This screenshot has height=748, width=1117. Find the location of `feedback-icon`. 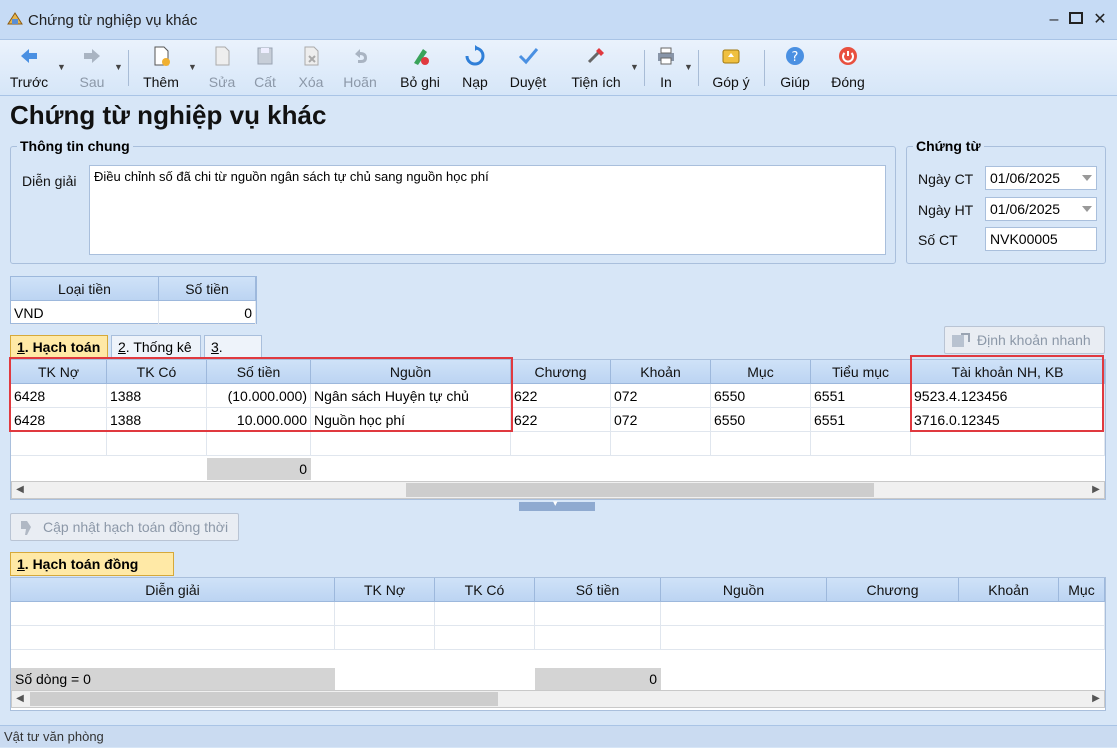

feedback-icon is located at coordinates (731, 56).